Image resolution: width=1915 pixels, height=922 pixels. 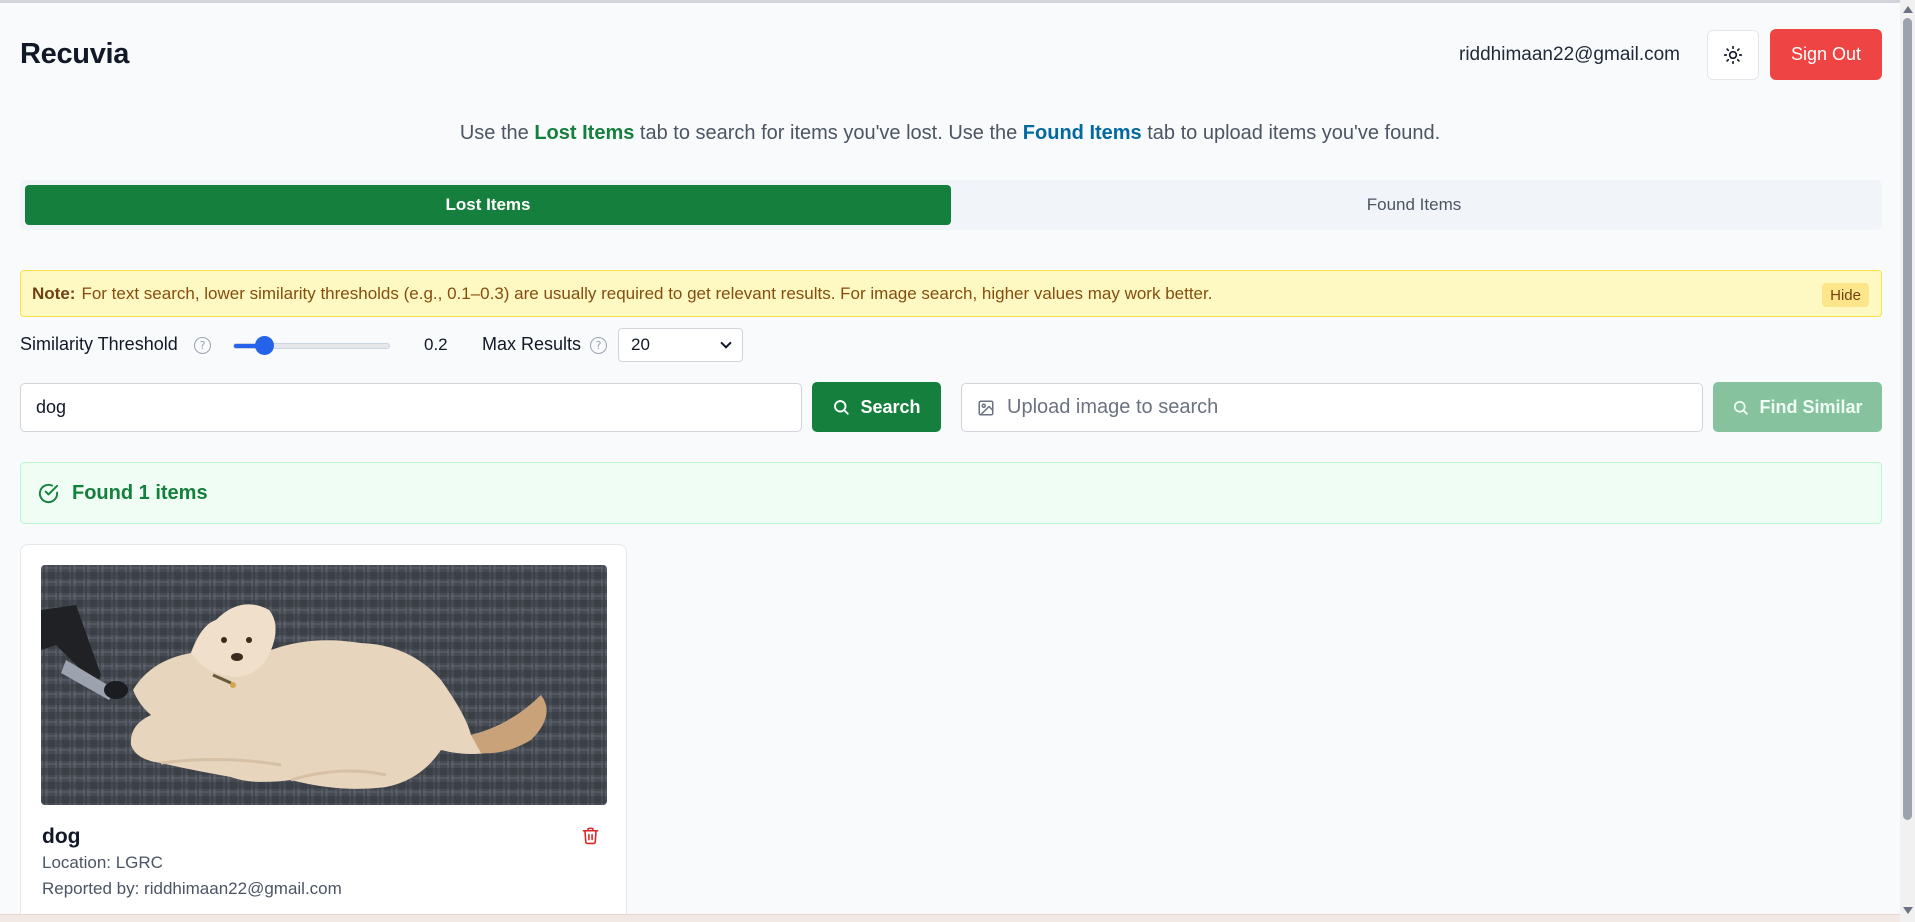 What do you see at coordinates (1414, 205) in the screenshot?
I see `tab-found-items: Found Items` at bounding box center [1414, 205].